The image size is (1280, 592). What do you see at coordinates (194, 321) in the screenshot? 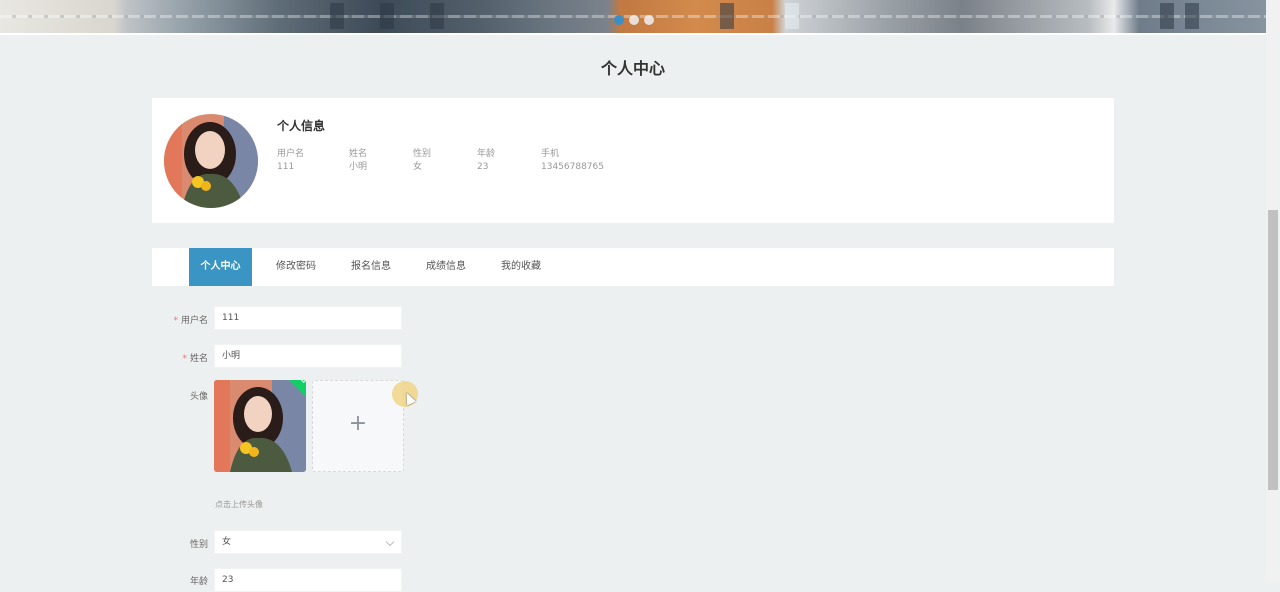
I see `username-label-text: 用户名` at bounding box center [194, 321].